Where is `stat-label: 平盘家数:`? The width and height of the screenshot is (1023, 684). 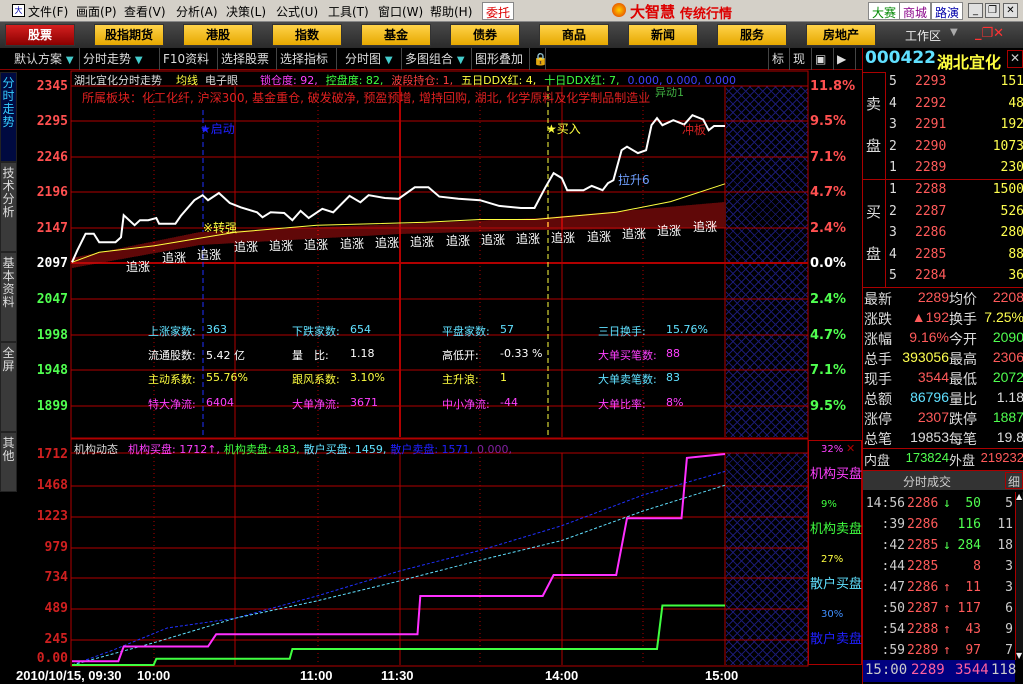 stat-label: 平盘家数: is located at coordinates (466, 331).